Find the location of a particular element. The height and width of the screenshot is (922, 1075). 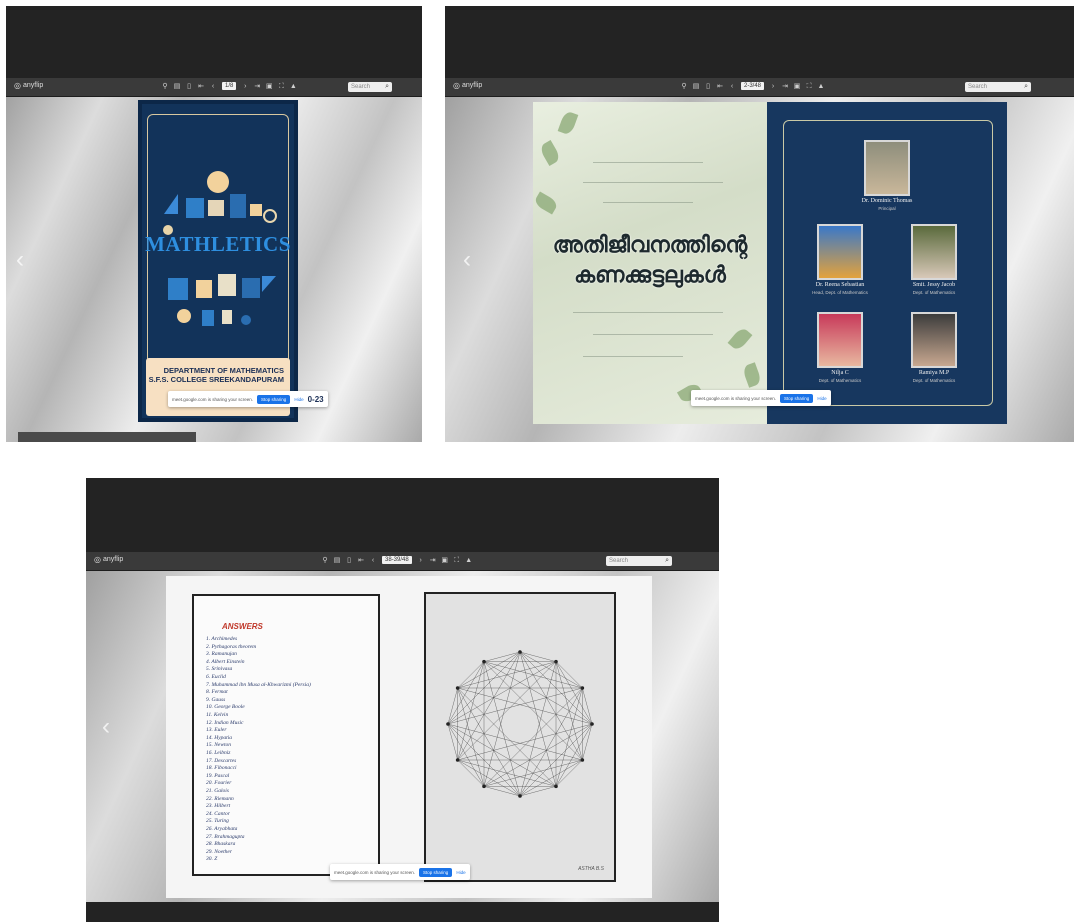

malayalam-title: അതിജീവനത്തിന്റെ കണക്കുട്ടലുകൾ is located at coordinates (650, 259).